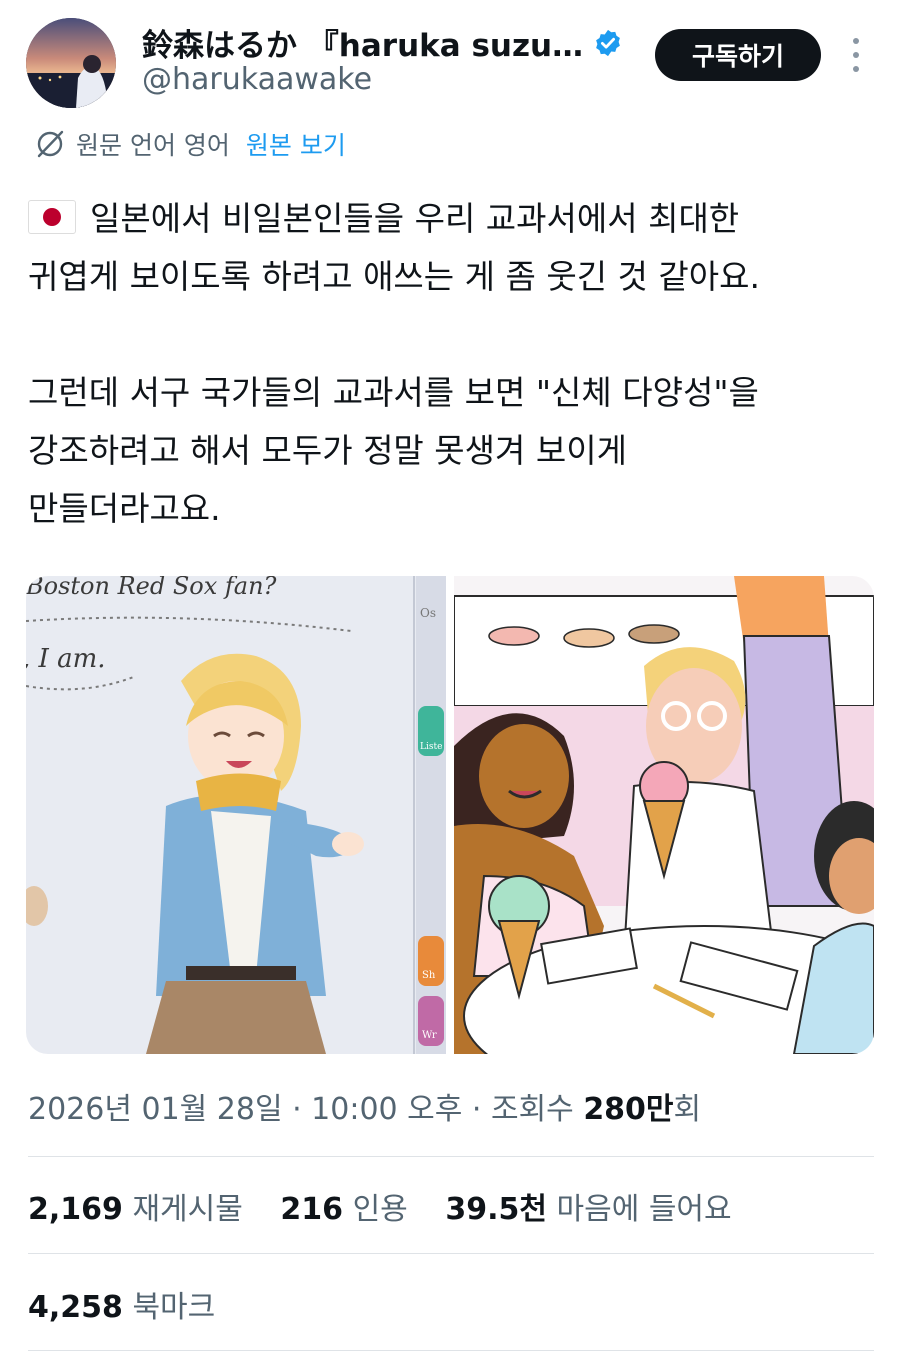 The height and width of the screenshot is (1361, 900). I want to click on view-original-link: 원본 보기, so click(296, 144).